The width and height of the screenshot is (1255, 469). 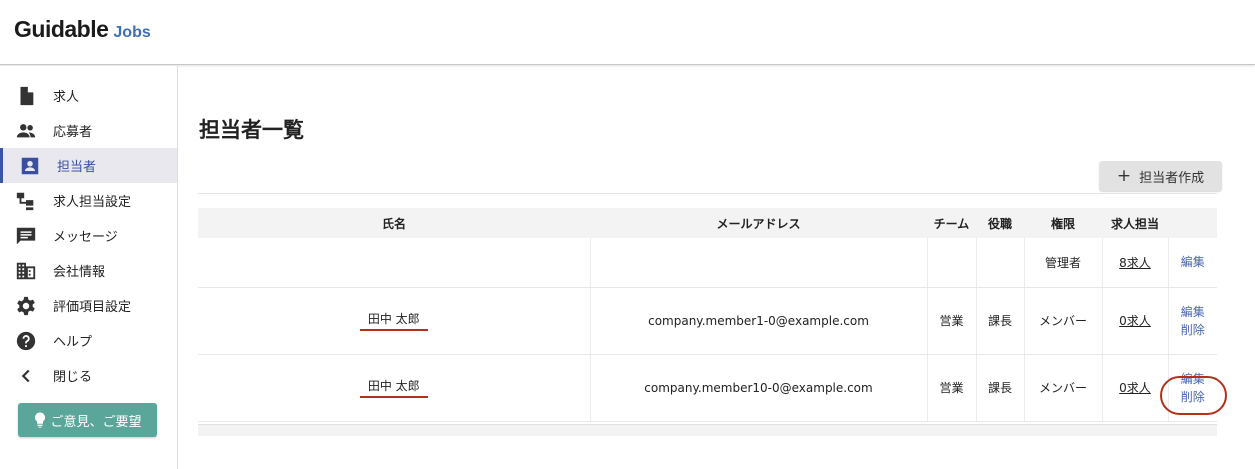 I want to click on sidebar-item-job-assignment: 求人担当設定, so click(x=88, y=200).